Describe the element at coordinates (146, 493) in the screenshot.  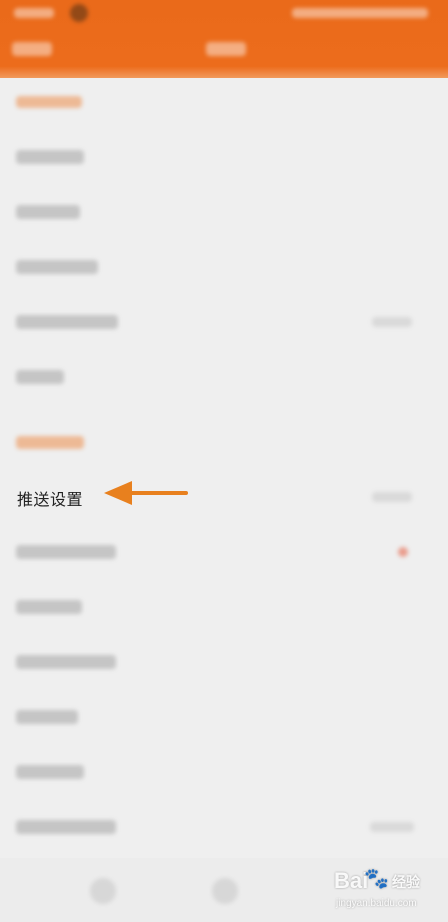
I see `arrow-left-icon` at that location.